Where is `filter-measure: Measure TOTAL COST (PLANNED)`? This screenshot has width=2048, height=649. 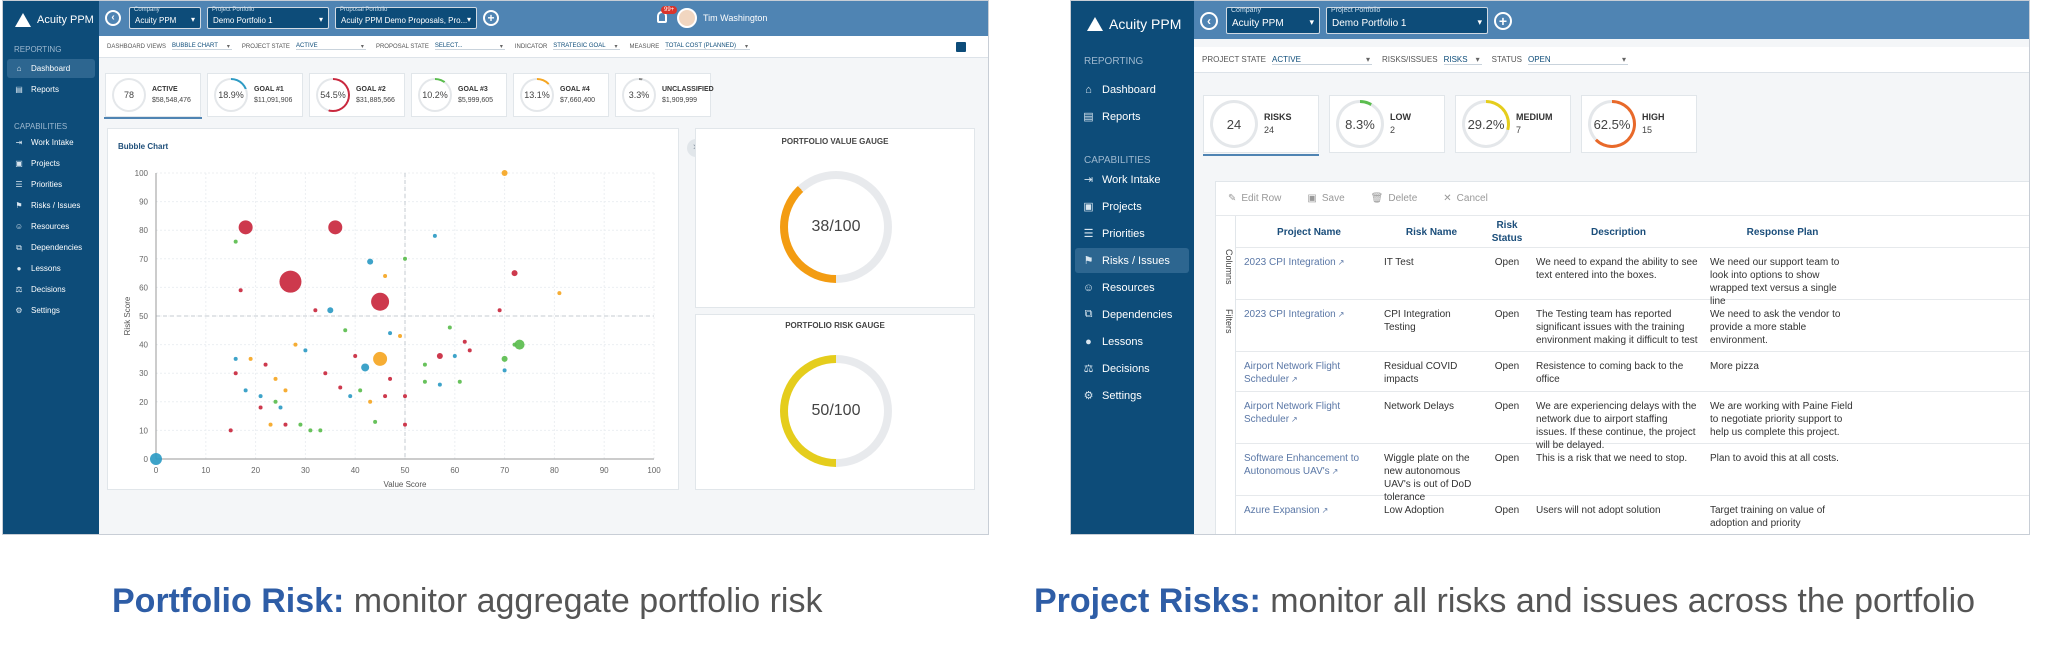
filter-measure: Measure TOTAL COST (PLANNED) is located at coordinates (690, 46).